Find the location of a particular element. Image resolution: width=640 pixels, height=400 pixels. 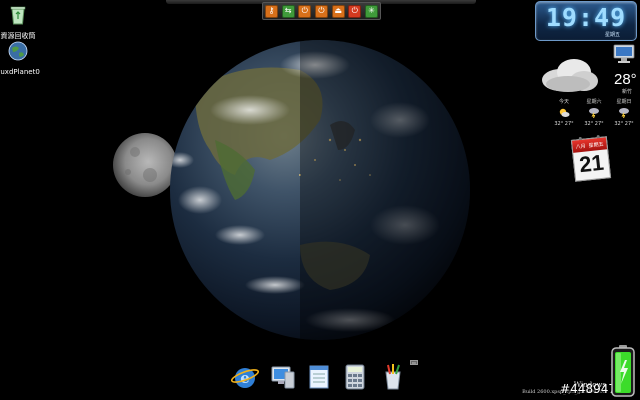

my-computer-icon is located at coordinates (283, 377).